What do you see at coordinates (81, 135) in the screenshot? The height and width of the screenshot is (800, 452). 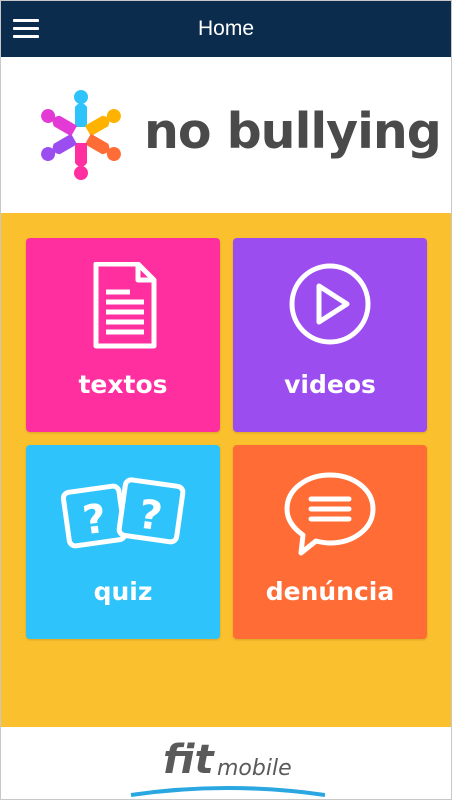 I see `hands-circle-icon` at bounding box center [81, 135].